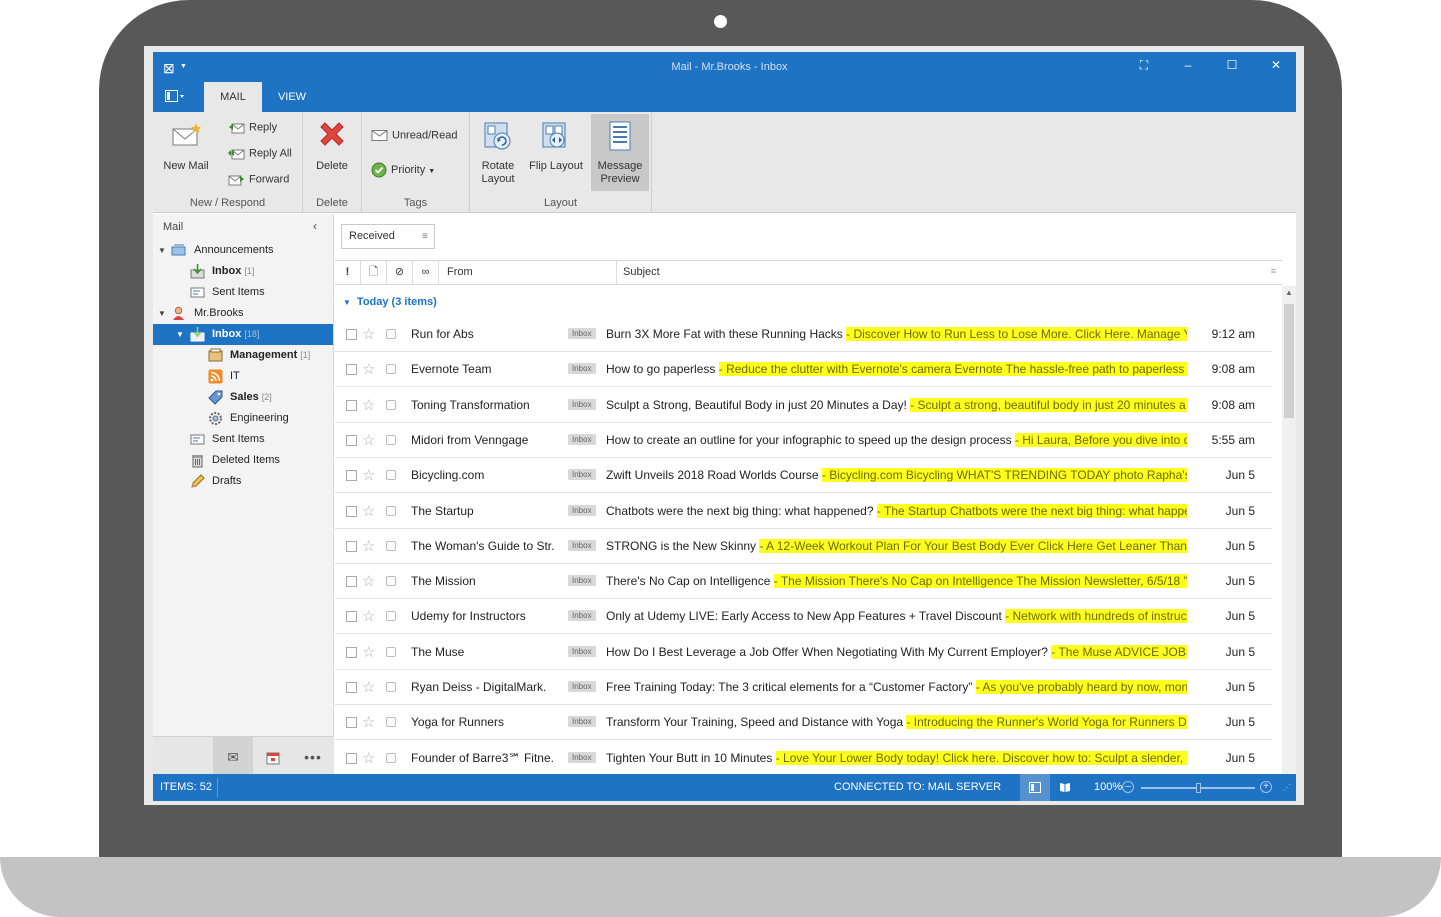  Describe the element at coordinates (243, 376) in the screenshot. I see `folder-it: IT` at that location.